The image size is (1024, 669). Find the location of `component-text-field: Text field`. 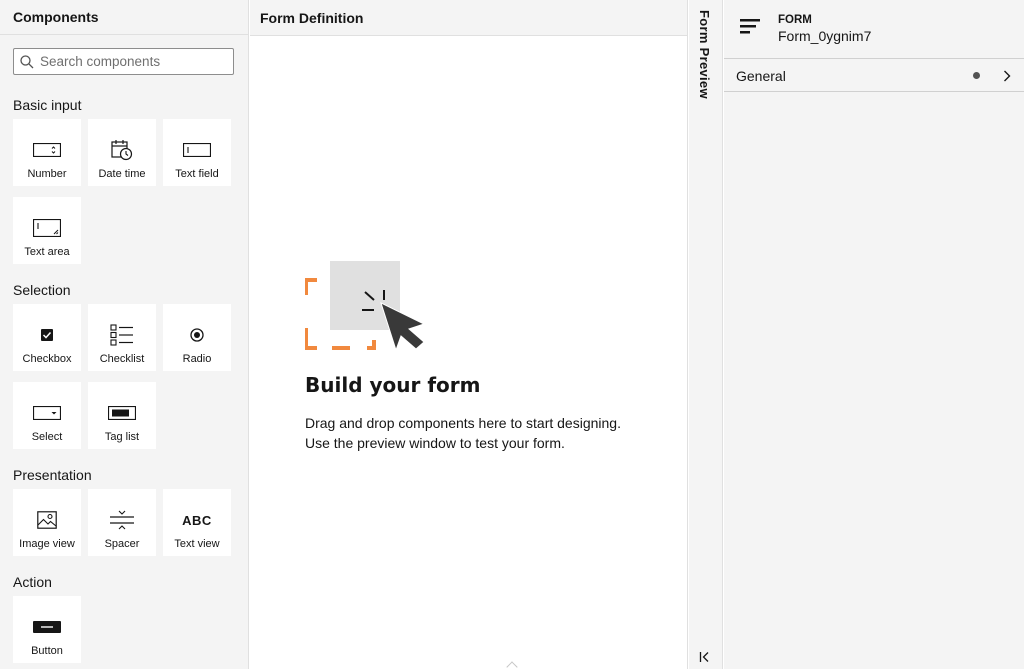

component-text-field: Text field is located at coordinates (197, 152).